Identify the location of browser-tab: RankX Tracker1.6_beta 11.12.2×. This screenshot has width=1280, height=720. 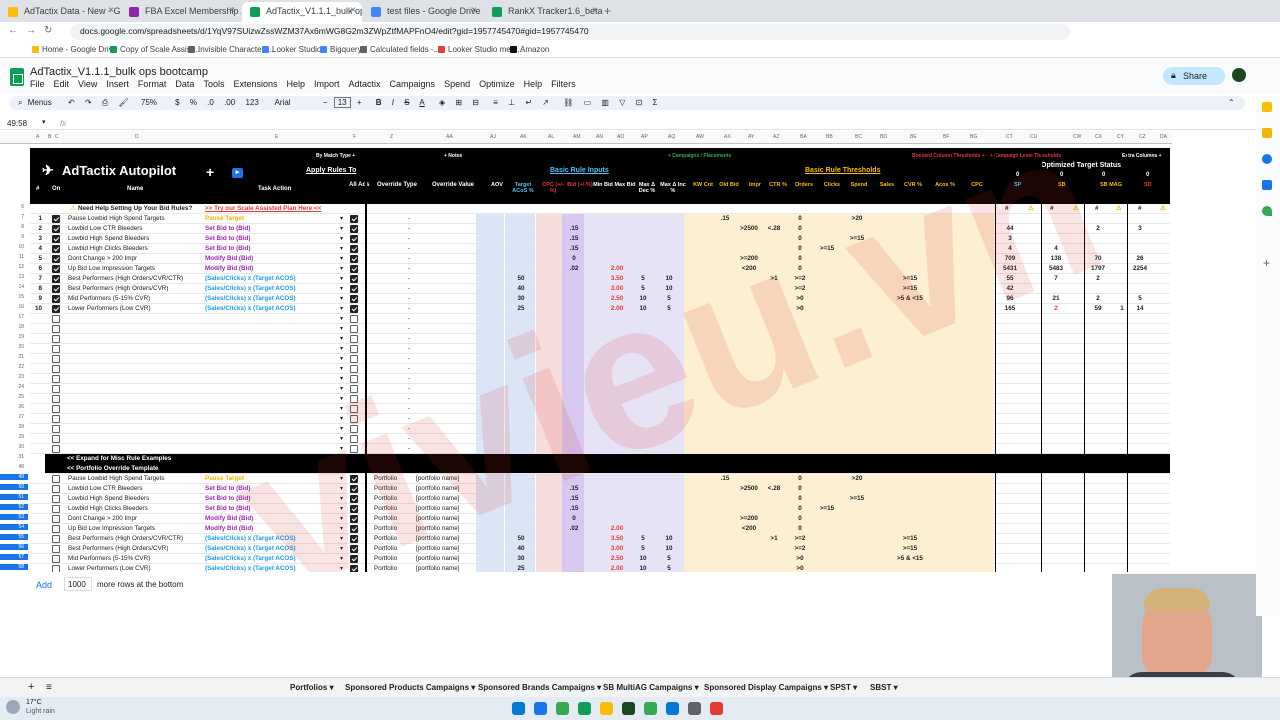
(544, 12).